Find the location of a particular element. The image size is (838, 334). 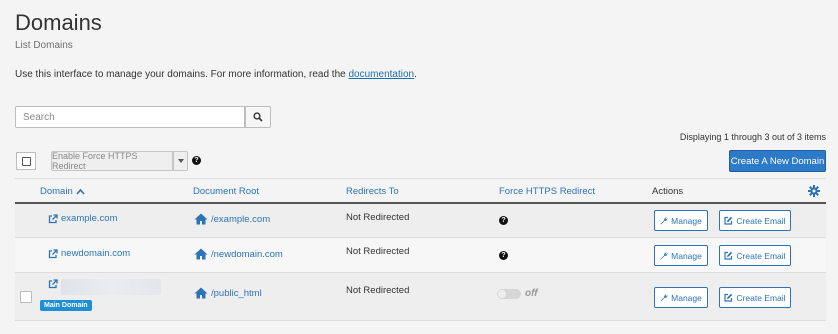

domain-cell is located at coordinates (104, 287).